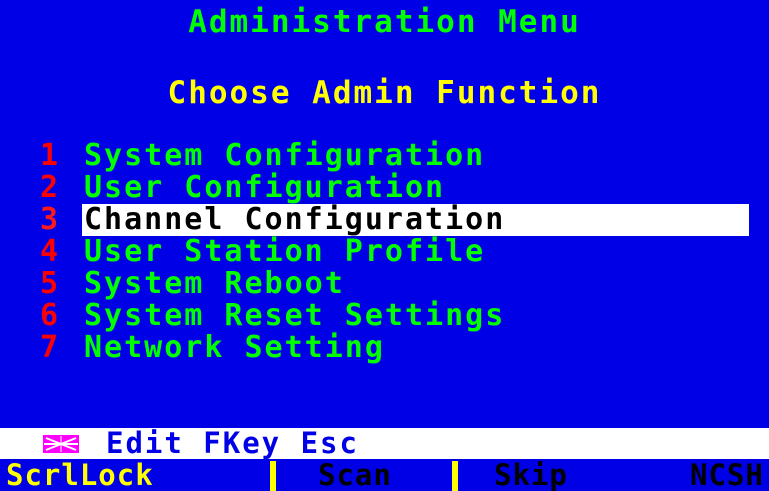 The width and height of the screenshot is (769, 491). I want to click on page-title: Administration Menu, so click(384, 22).